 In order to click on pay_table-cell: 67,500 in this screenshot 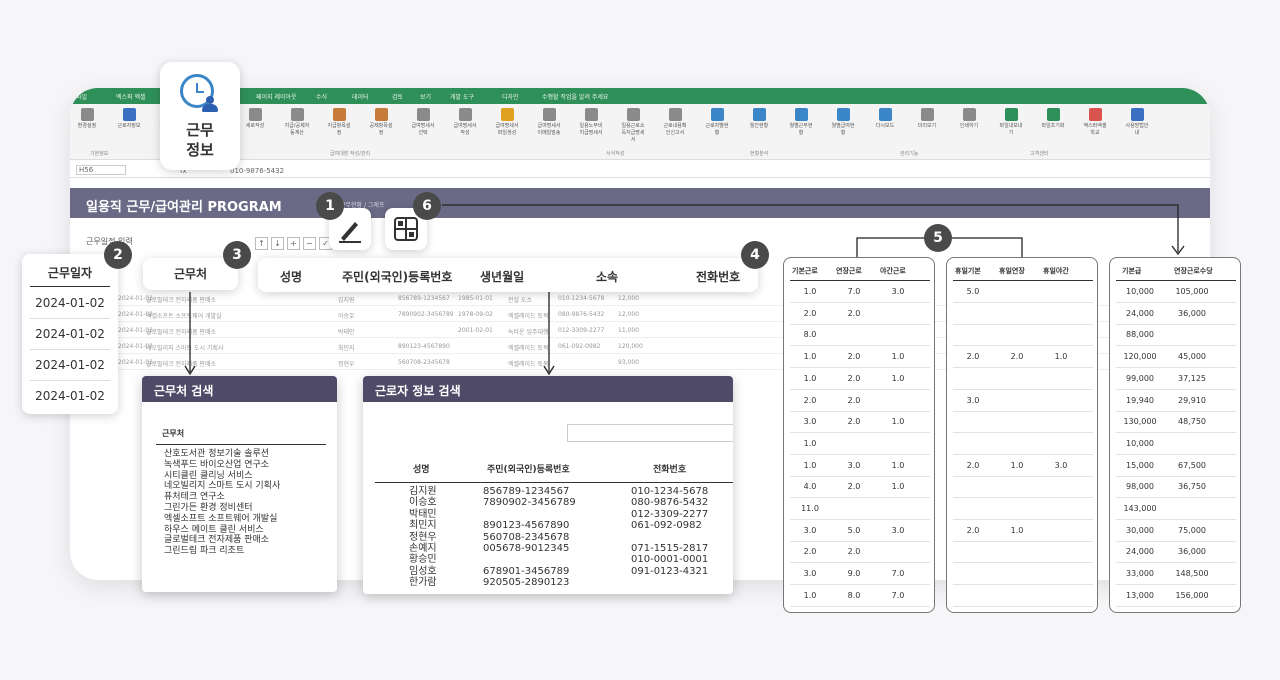, I will do `click(1192, 465)`.